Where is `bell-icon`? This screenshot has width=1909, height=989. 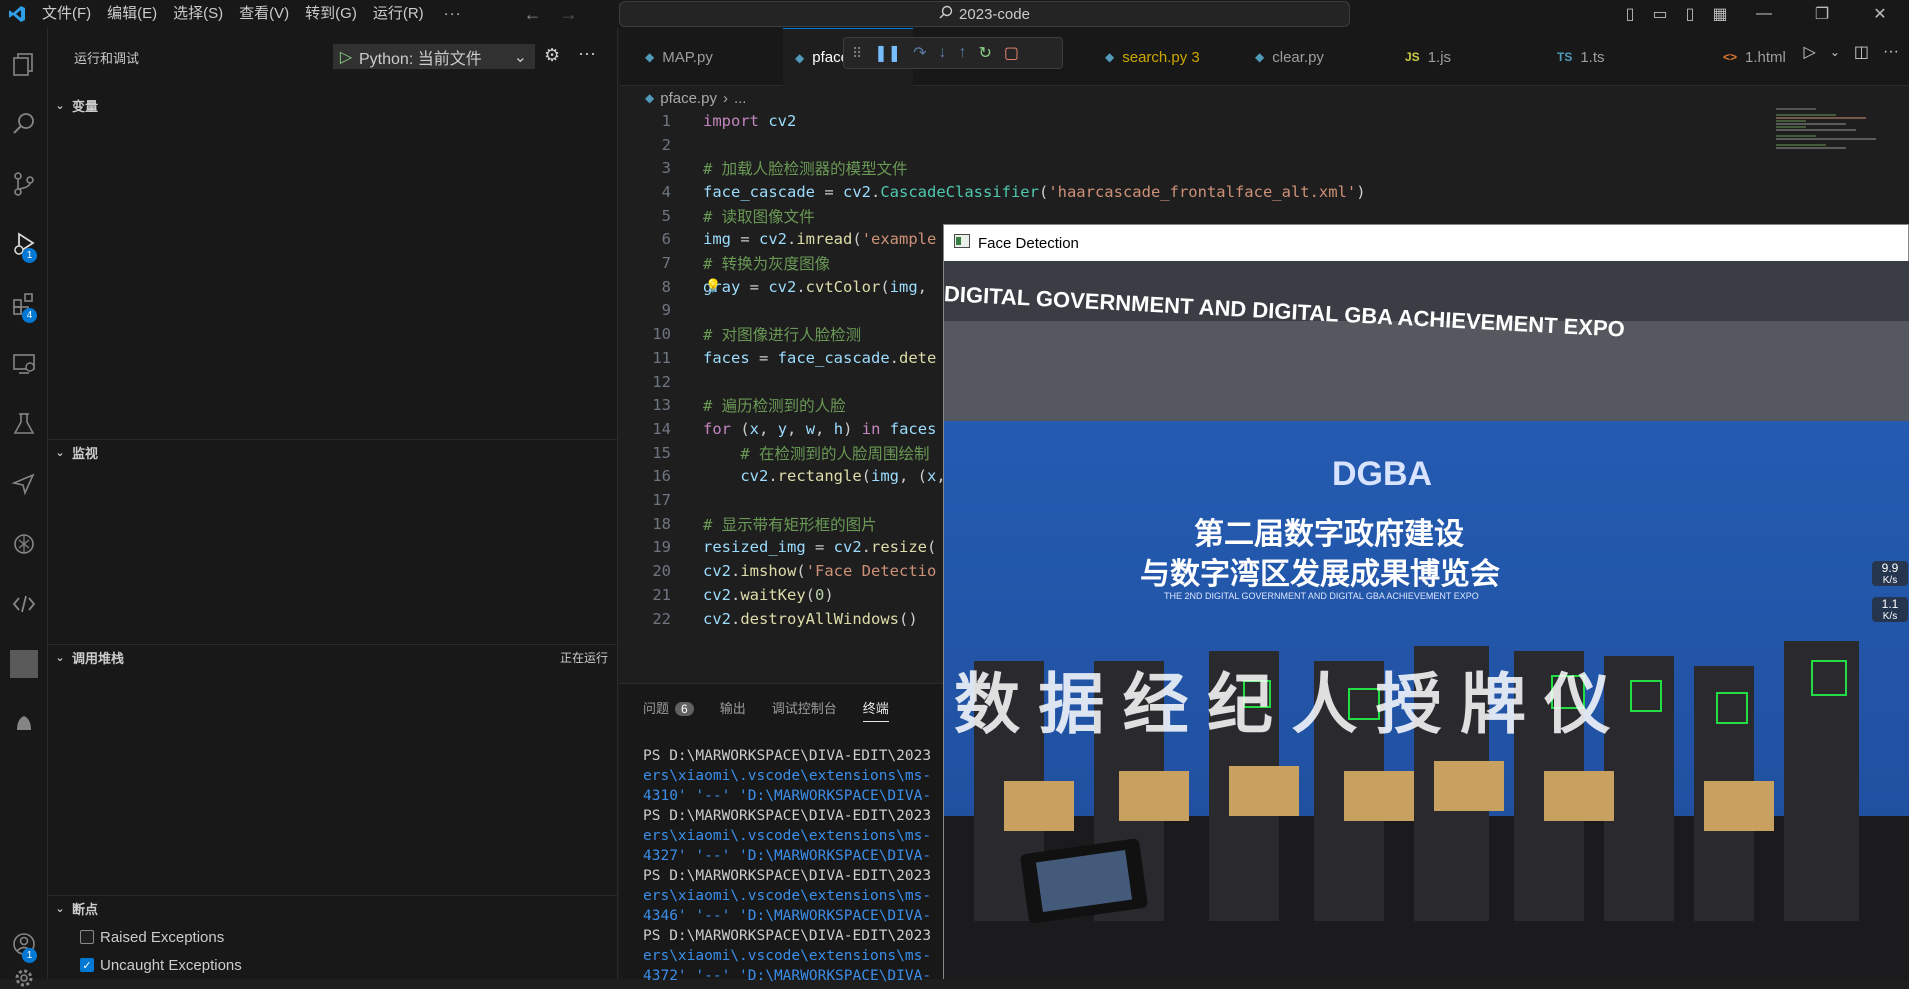
bell-icon is located at coordinates (24, 724).